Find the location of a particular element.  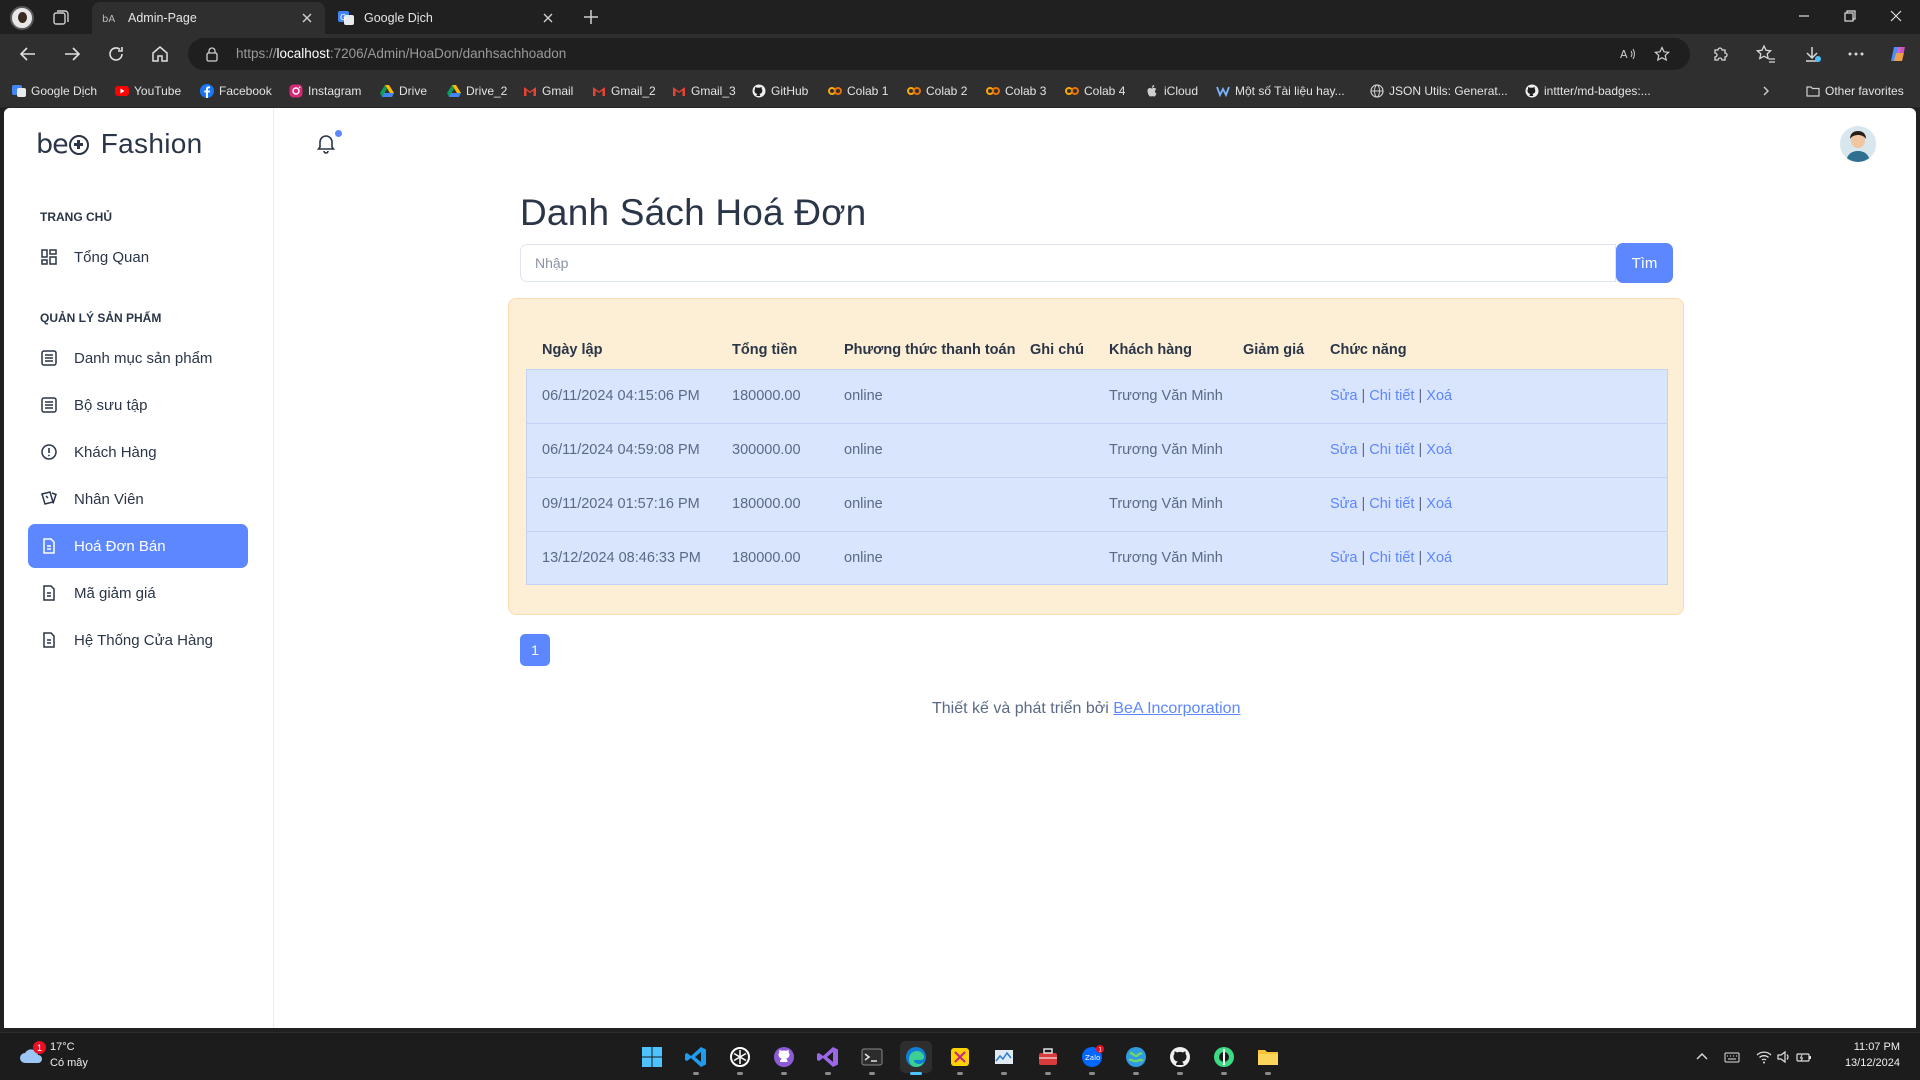

search-input is located at coordinates (1068, 263).